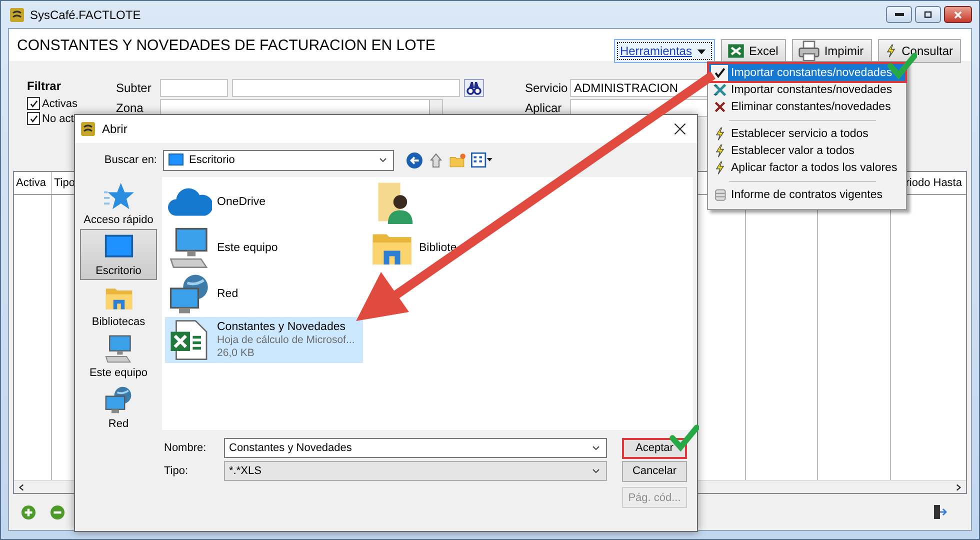 The height and width of the screenshot is (540, 980). What do you see at coordinates (438, 248) in the screenshot?
I see `file-name: Bibliote` at bounding box center [438, 248].